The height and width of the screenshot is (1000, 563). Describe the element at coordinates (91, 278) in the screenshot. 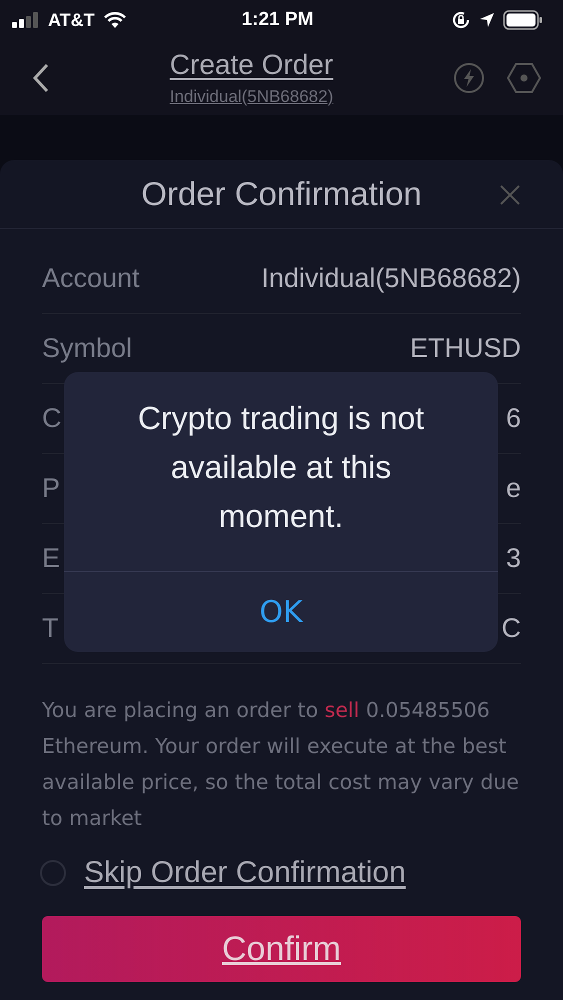

I see `field-label: Account` at that location.